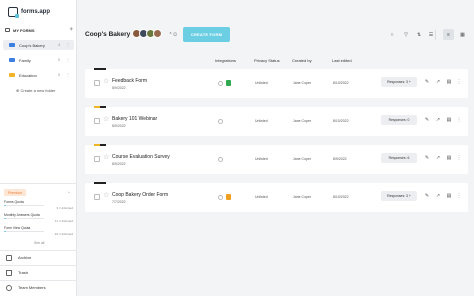 The image size is (474, 296). What do you see at coordinates (419, 35) in the screenshot?
I see `sort-icon: ⇅` at bounding box center [419, 35].